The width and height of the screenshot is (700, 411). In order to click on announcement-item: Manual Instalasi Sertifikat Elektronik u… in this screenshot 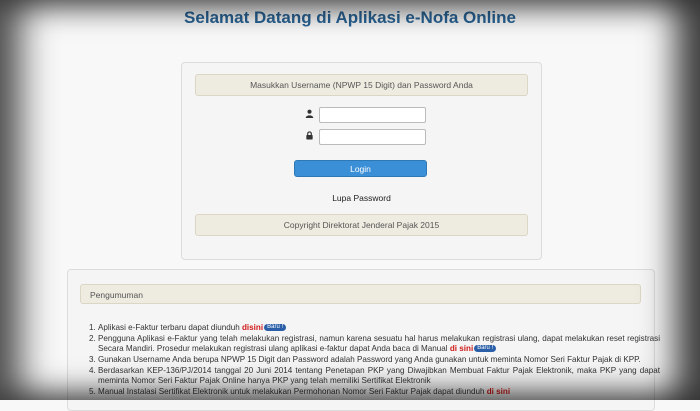, I will do `click(379, 392)`.